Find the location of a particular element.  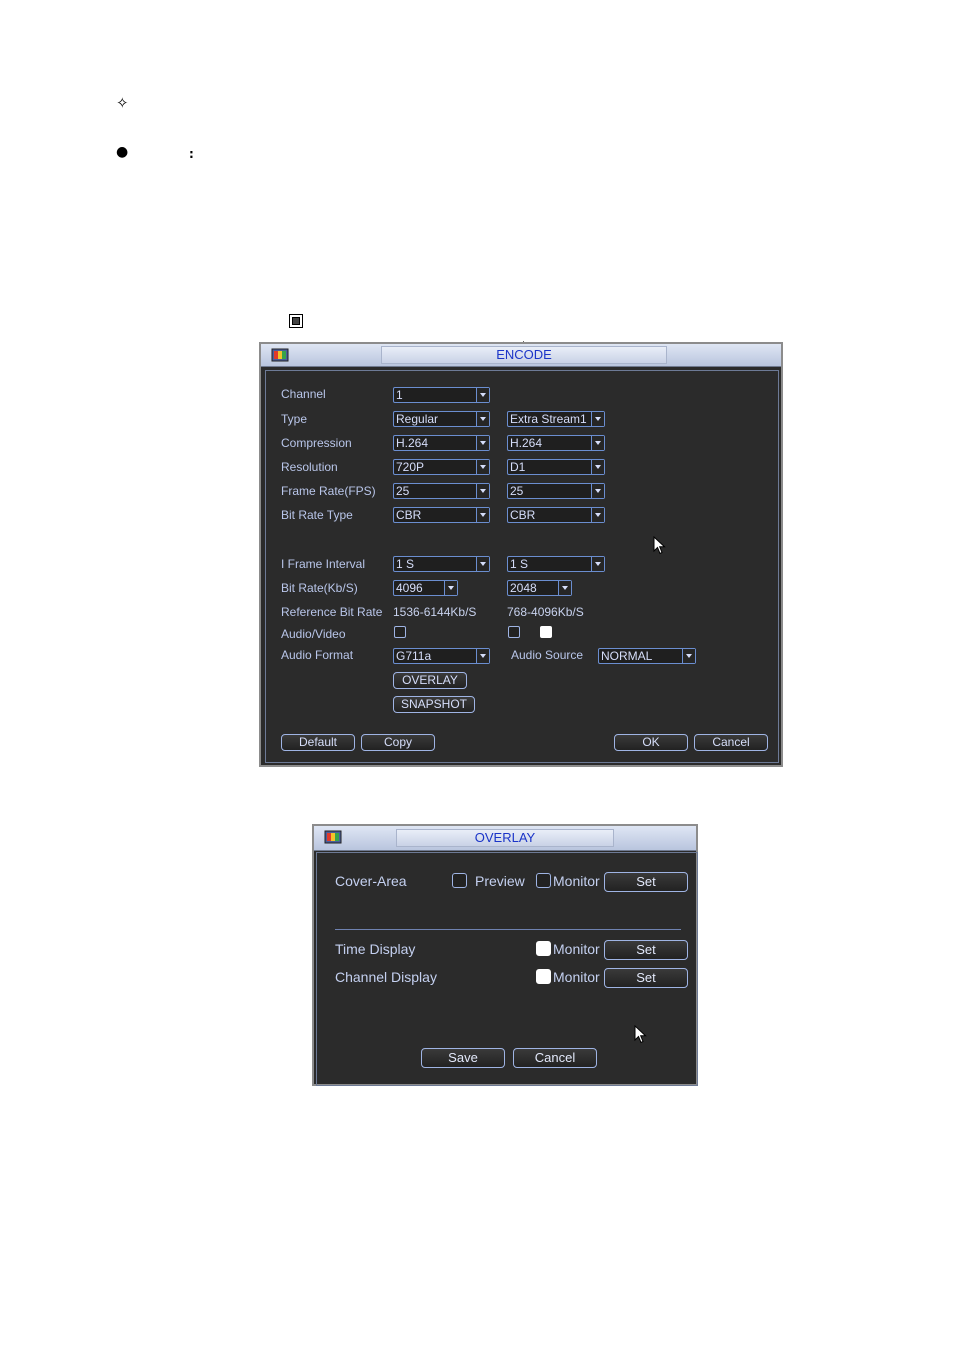

channel-value: 1 is located at coordinates (399, 395).